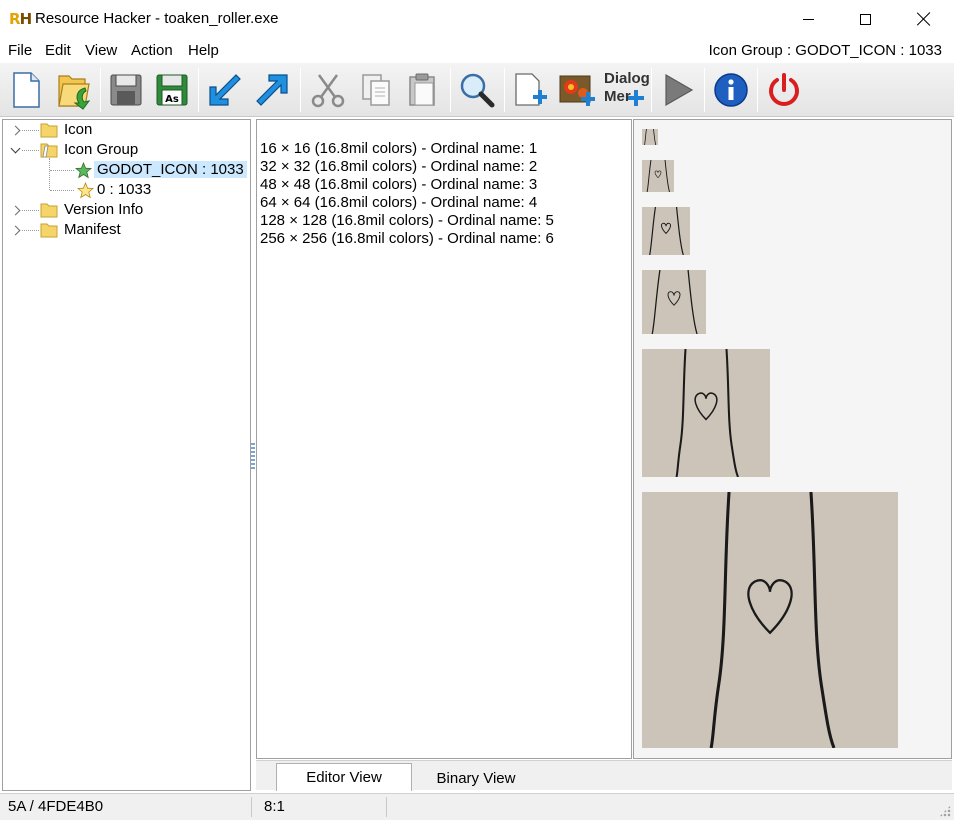  I want to click on paste-button, so click(422, 90).